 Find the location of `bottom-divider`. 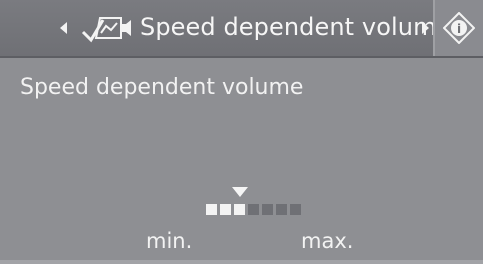

bottom-divider is located at coordinates (241, 262).